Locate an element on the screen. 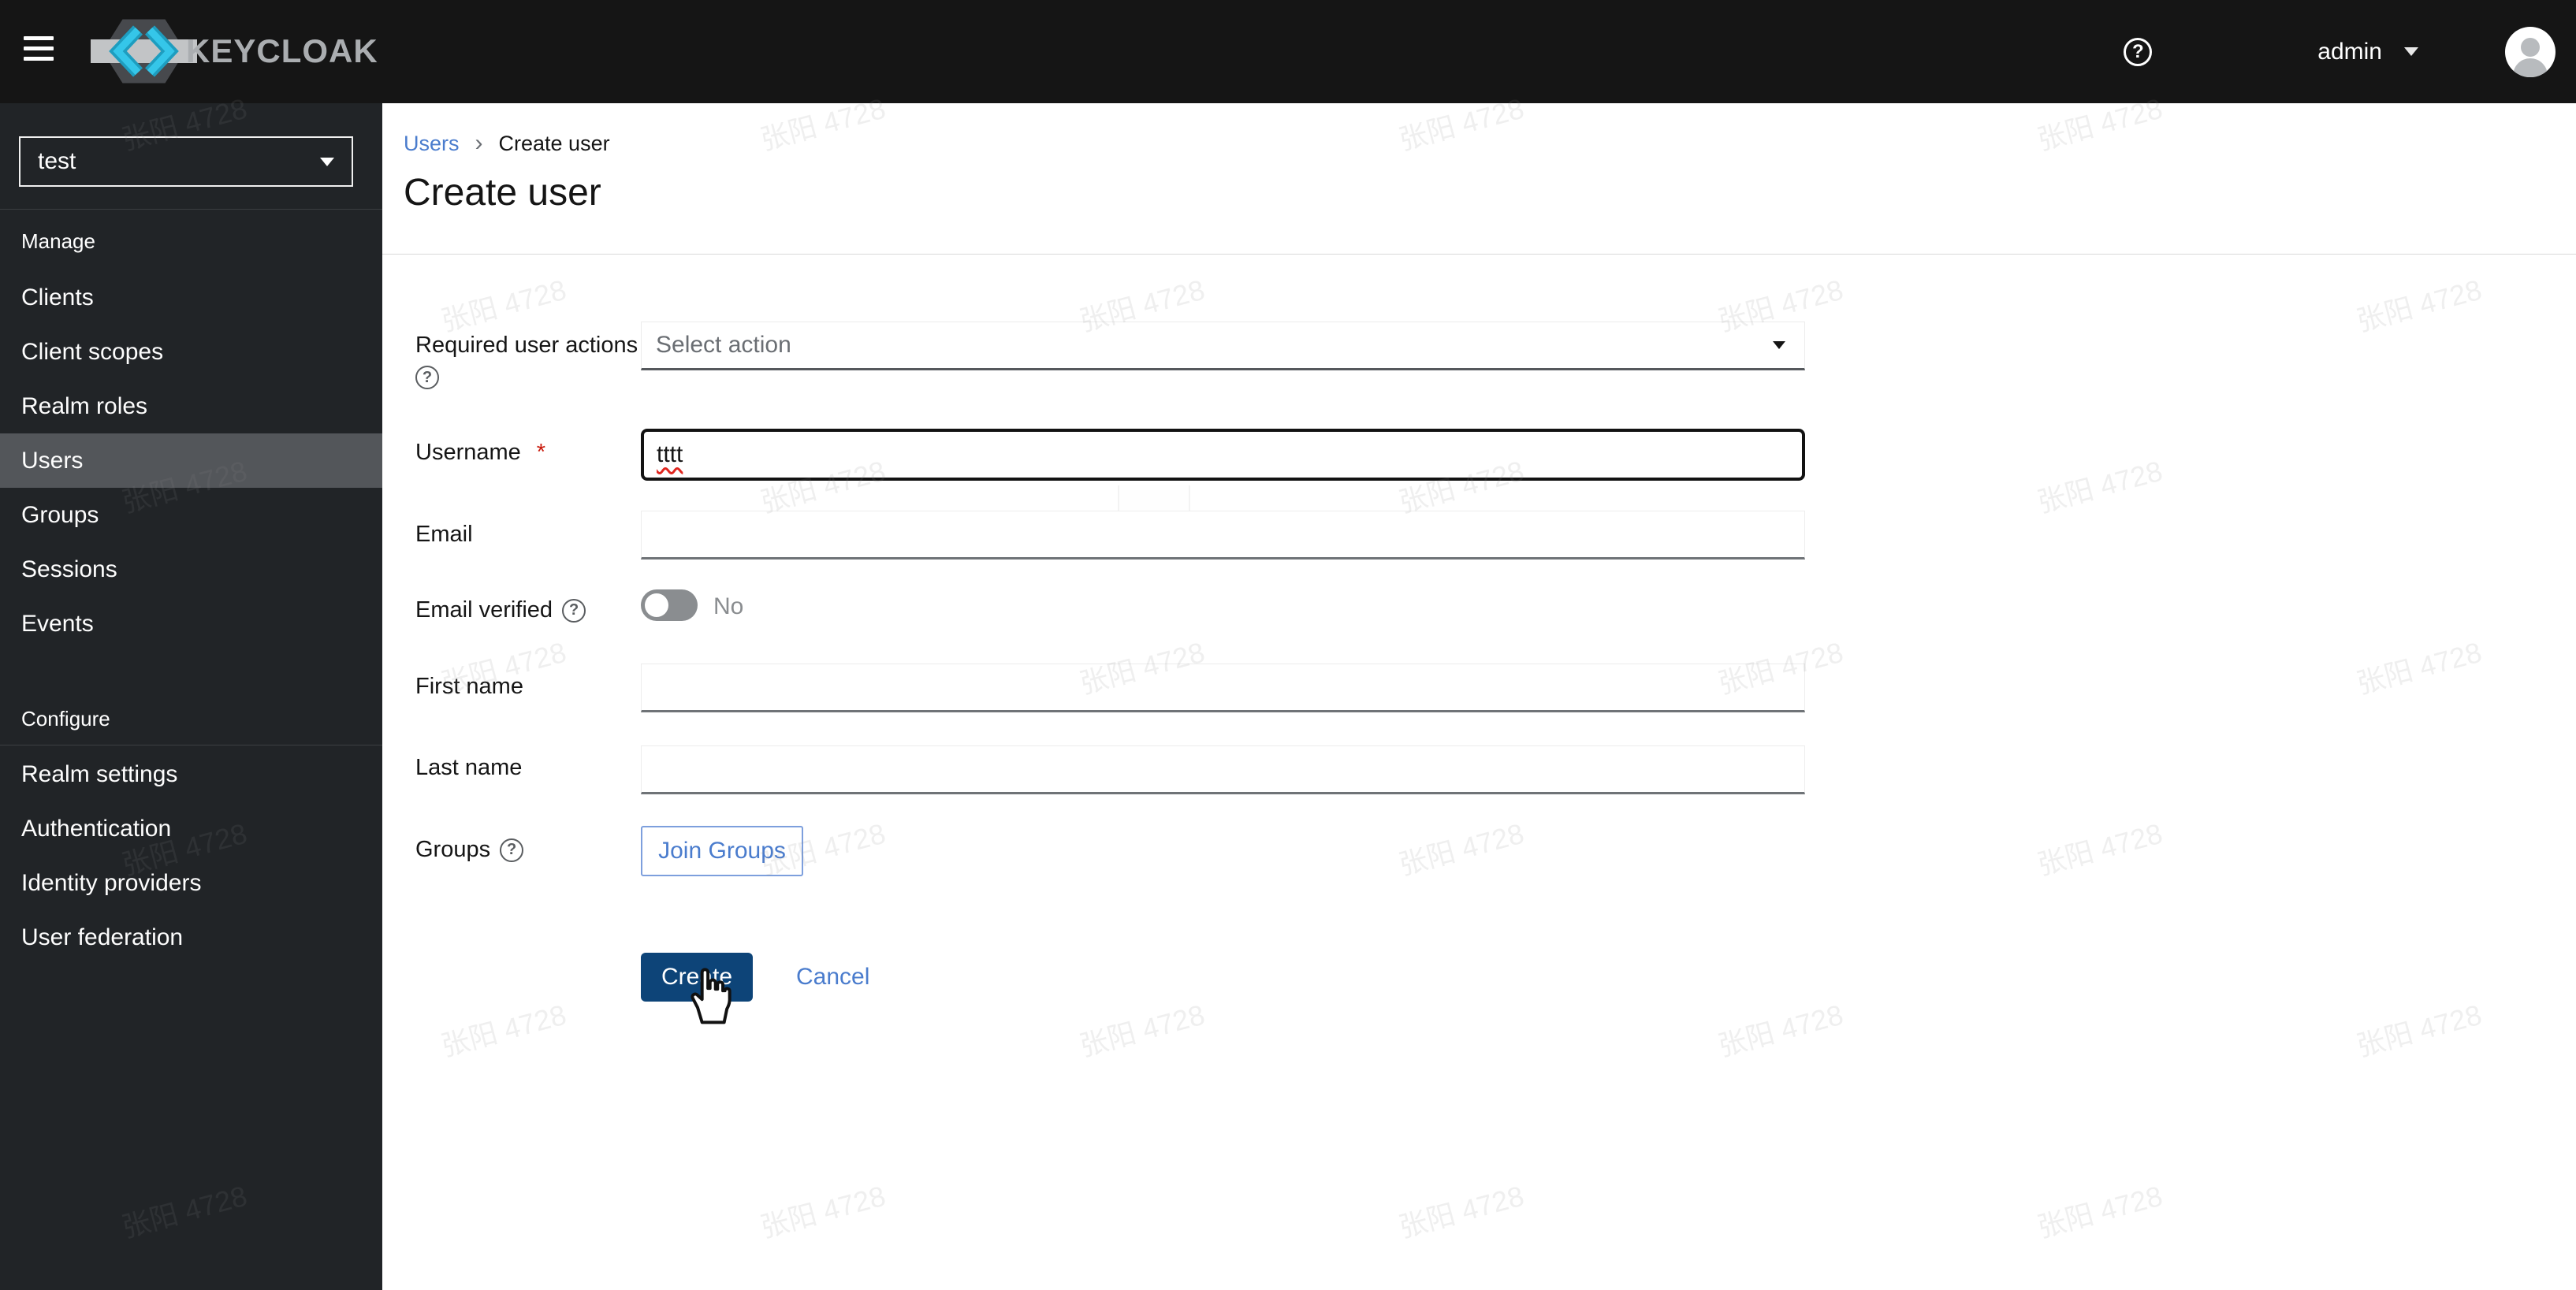  sidebar-item-realm-settings: Realm settings is located at coordinates (191, 774).